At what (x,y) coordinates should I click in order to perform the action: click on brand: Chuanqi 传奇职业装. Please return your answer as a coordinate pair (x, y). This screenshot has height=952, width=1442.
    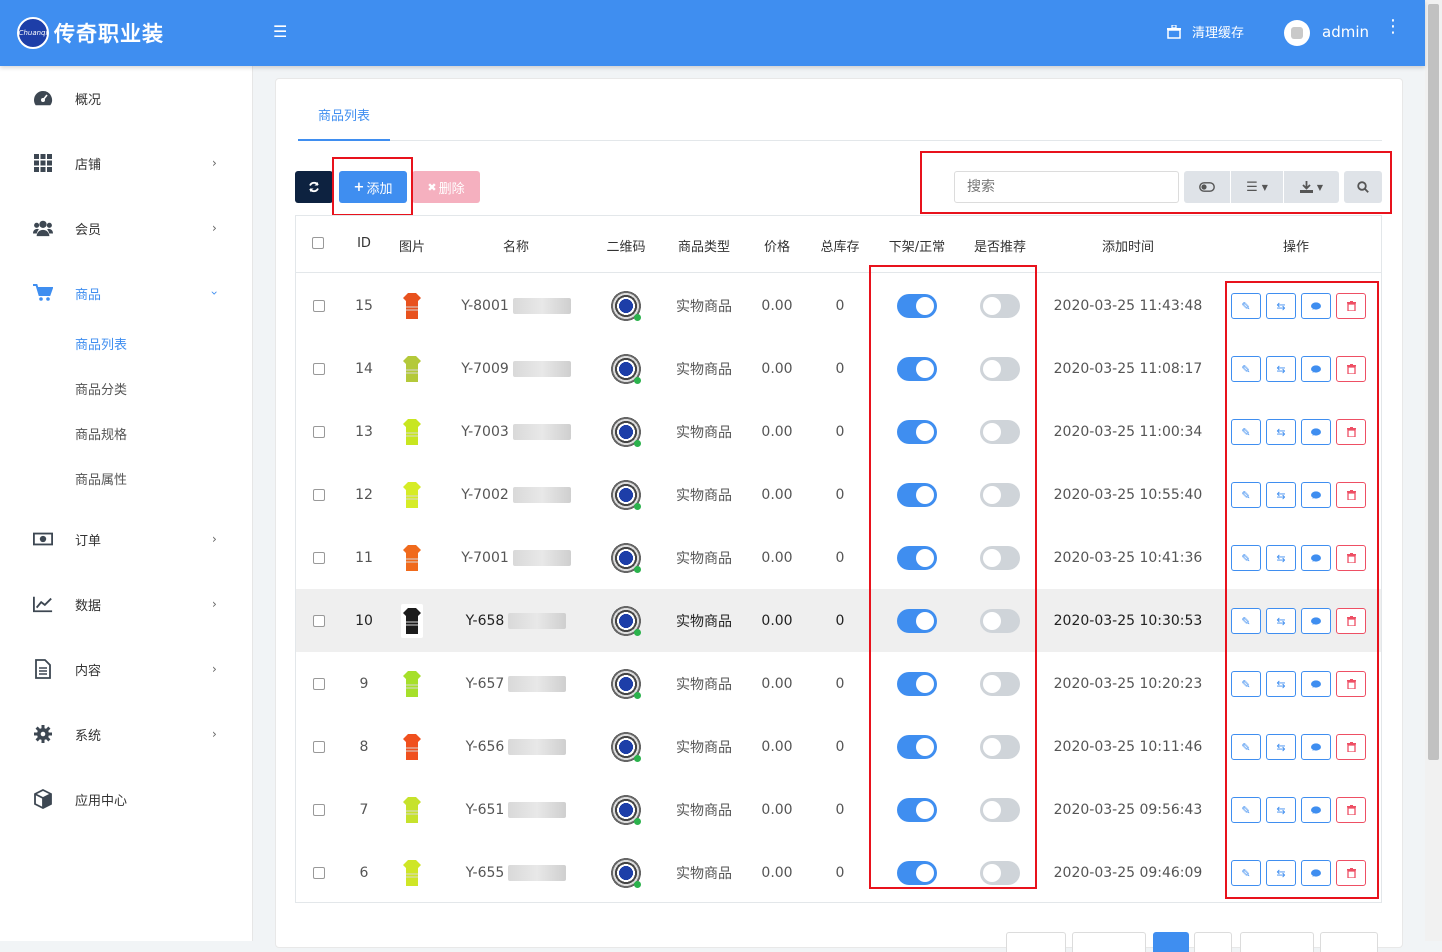
    Looking at the image, I should click on (126, 33).